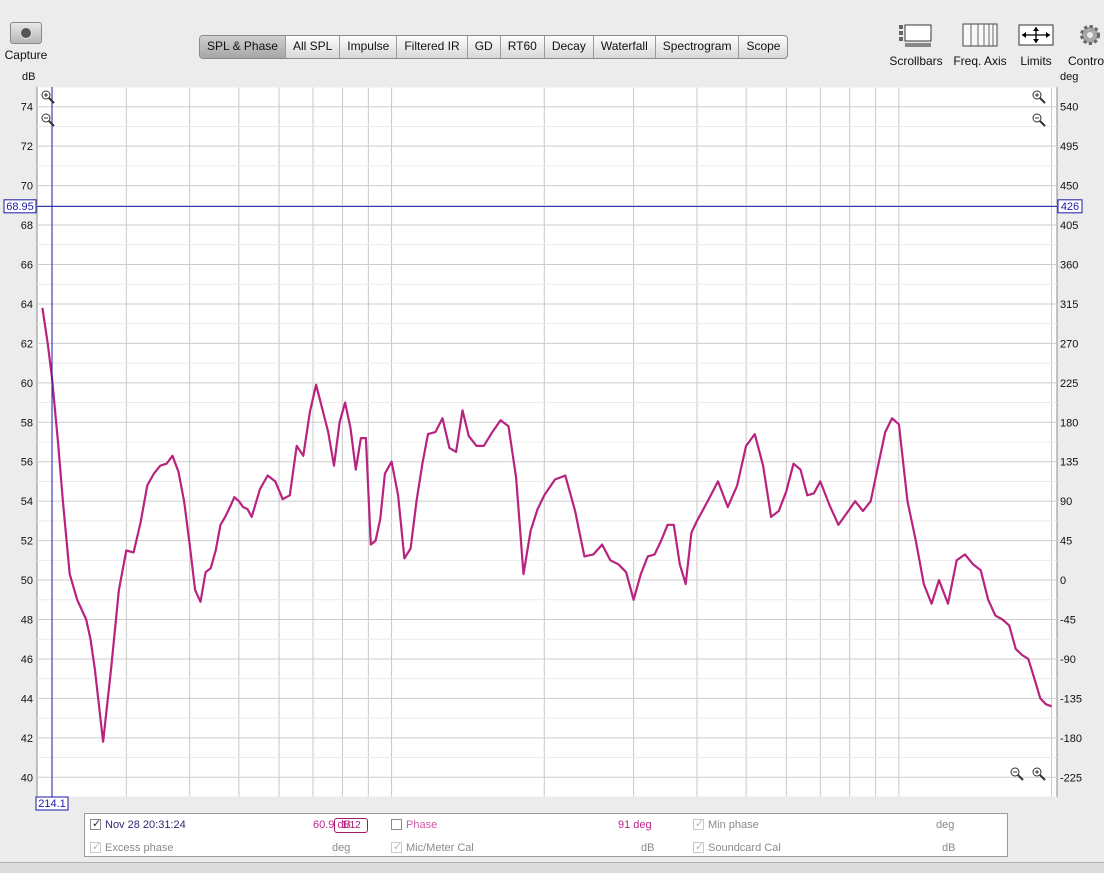  What do you see at coordinates (1071, 778) in the screenshot?
I see `y2-tick-label: -225` at bounding box center [1071, 778].